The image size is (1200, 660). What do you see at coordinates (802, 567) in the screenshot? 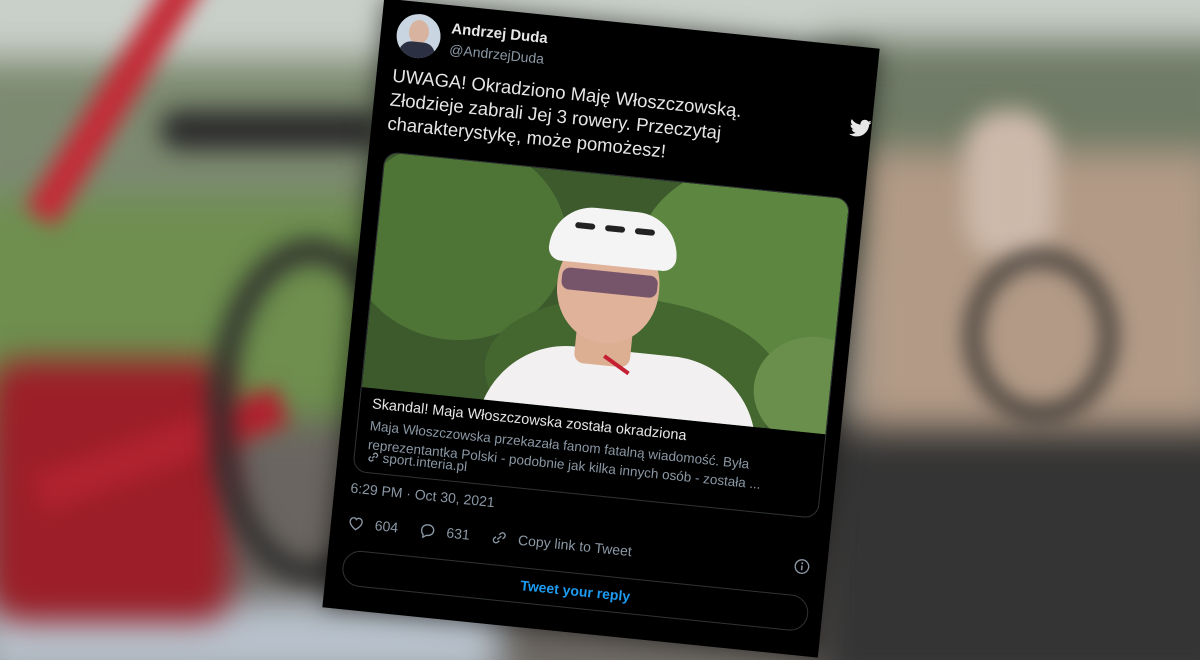
I see `info-icon` at bounding box center [802, 567].